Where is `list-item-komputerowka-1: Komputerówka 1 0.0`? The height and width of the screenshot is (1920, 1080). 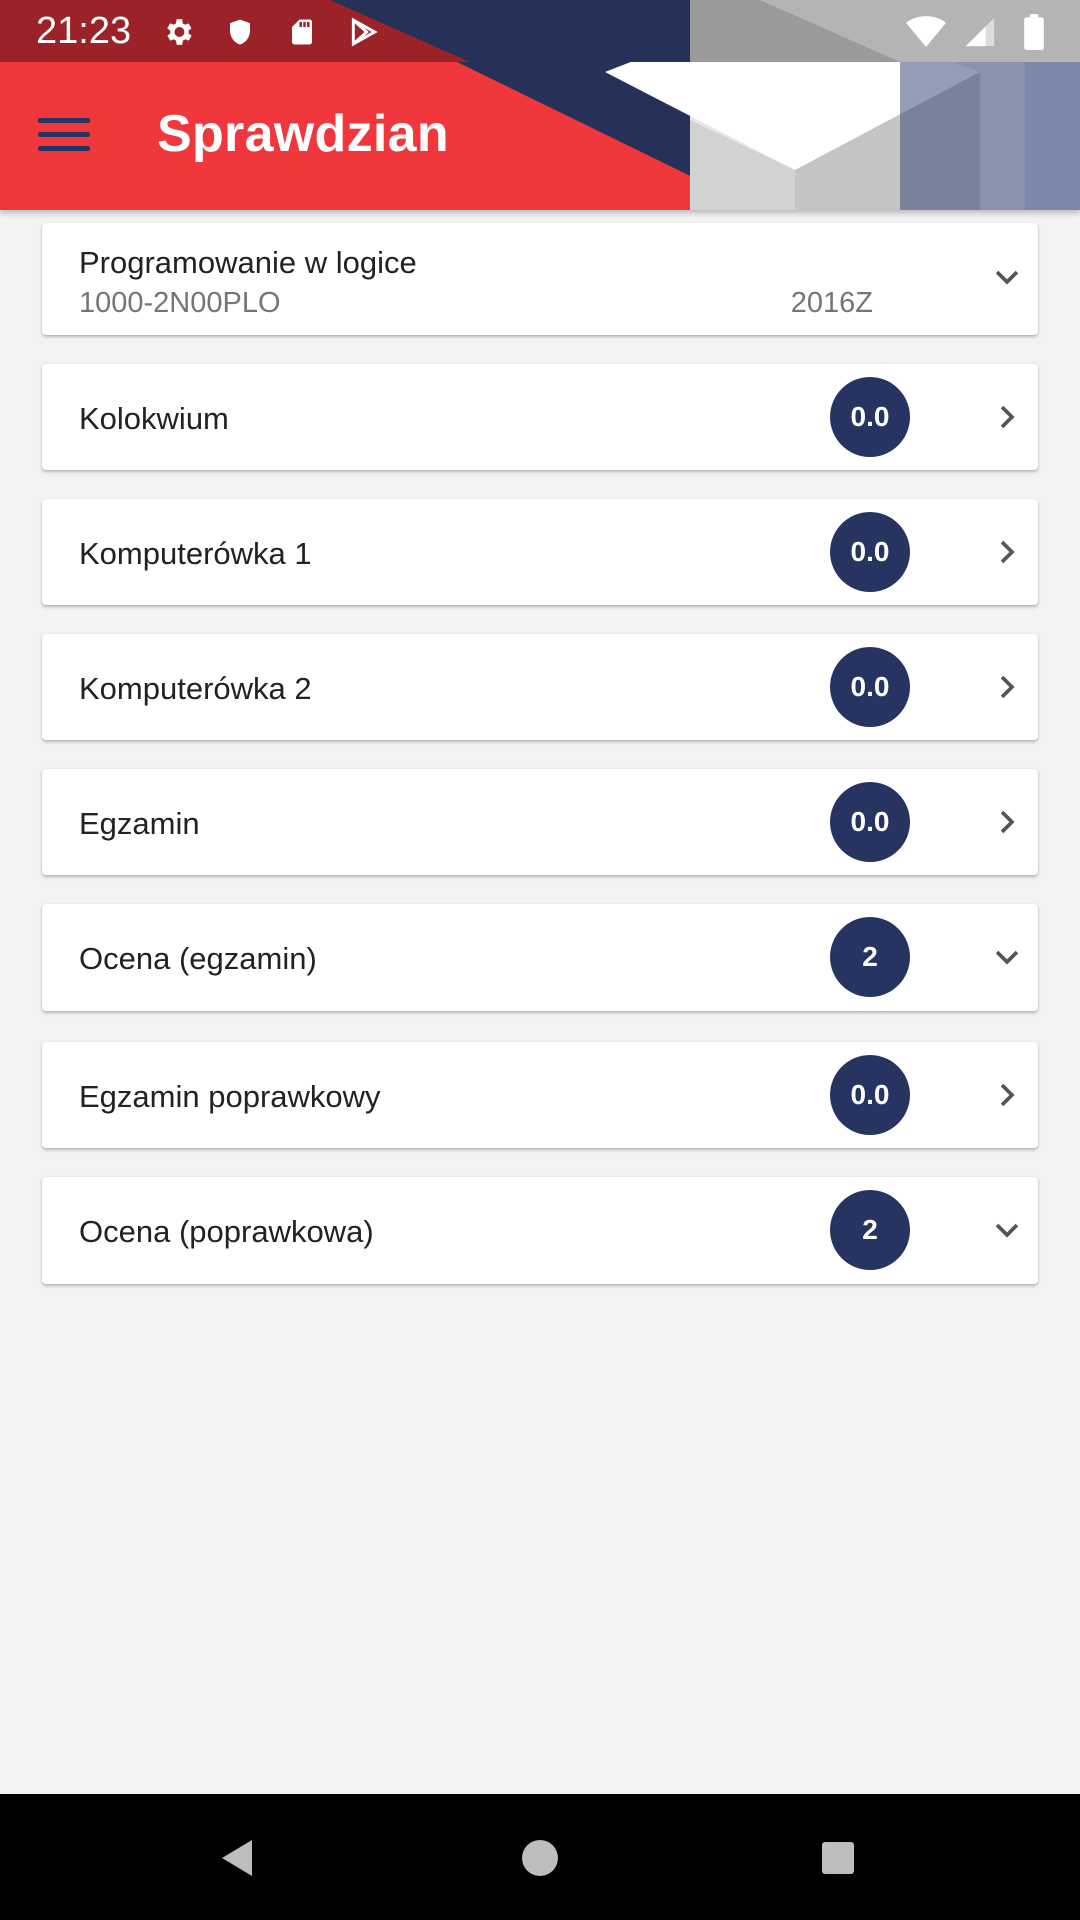
list-item-komputerowka-1: Komputerówka 1 0.0 is located at coordinates (540, 552).